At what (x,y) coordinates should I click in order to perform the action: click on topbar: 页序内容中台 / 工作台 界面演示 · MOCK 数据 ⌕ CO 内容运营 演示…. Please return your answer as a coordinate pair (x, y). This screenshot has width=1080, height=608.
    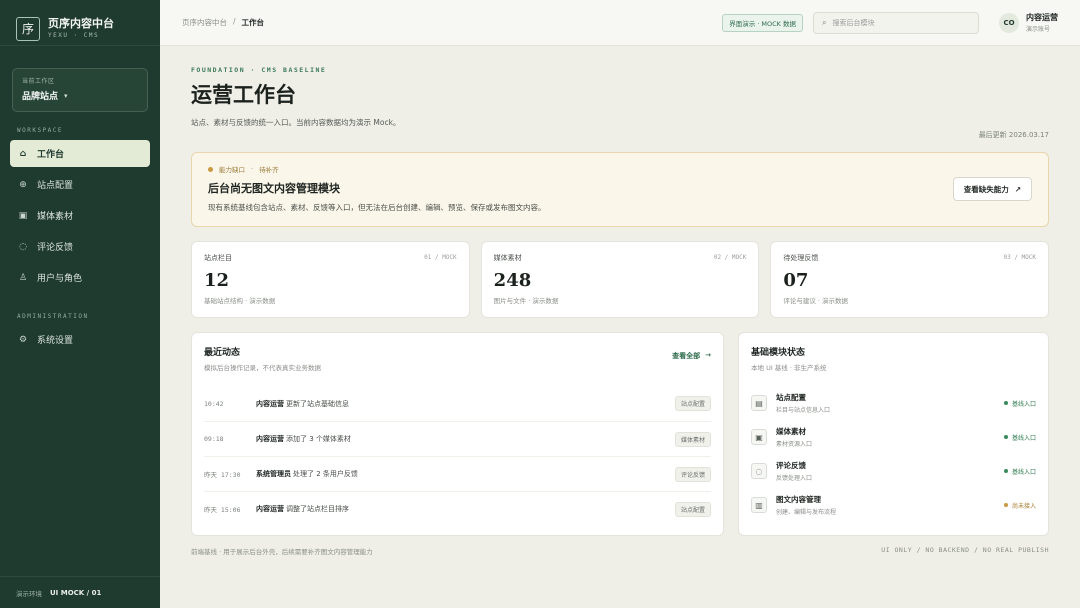
    Looking at the image, I should click on (620, 23).